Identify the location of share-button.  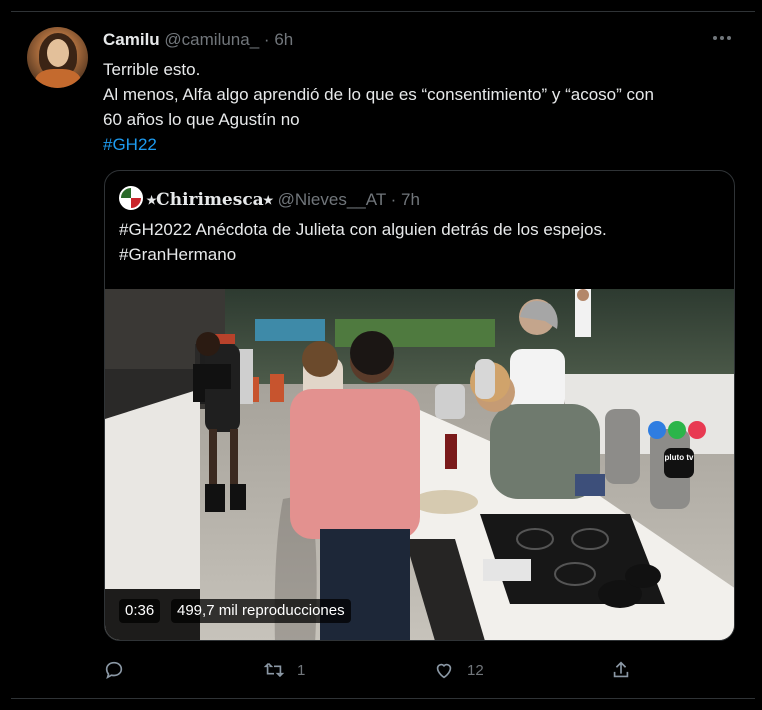
(621, 670).